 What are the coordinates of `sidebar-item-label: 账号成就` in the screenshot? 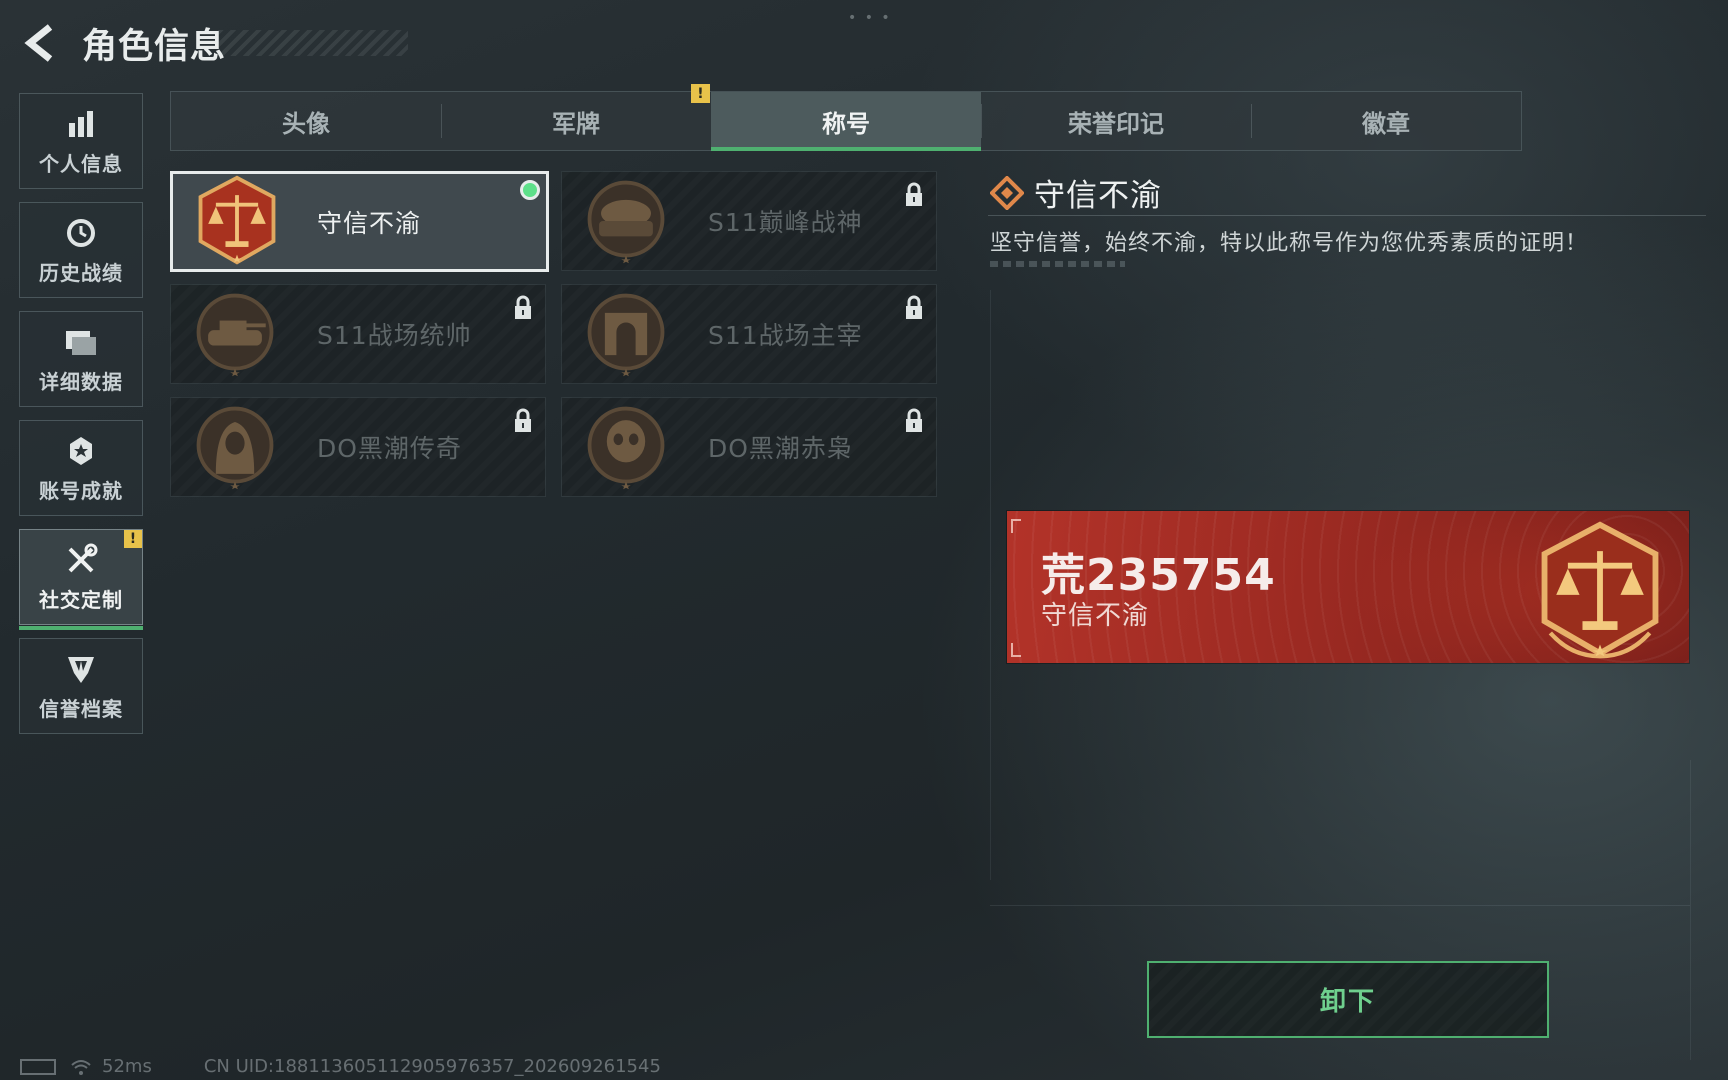 It's located at (81, 490).